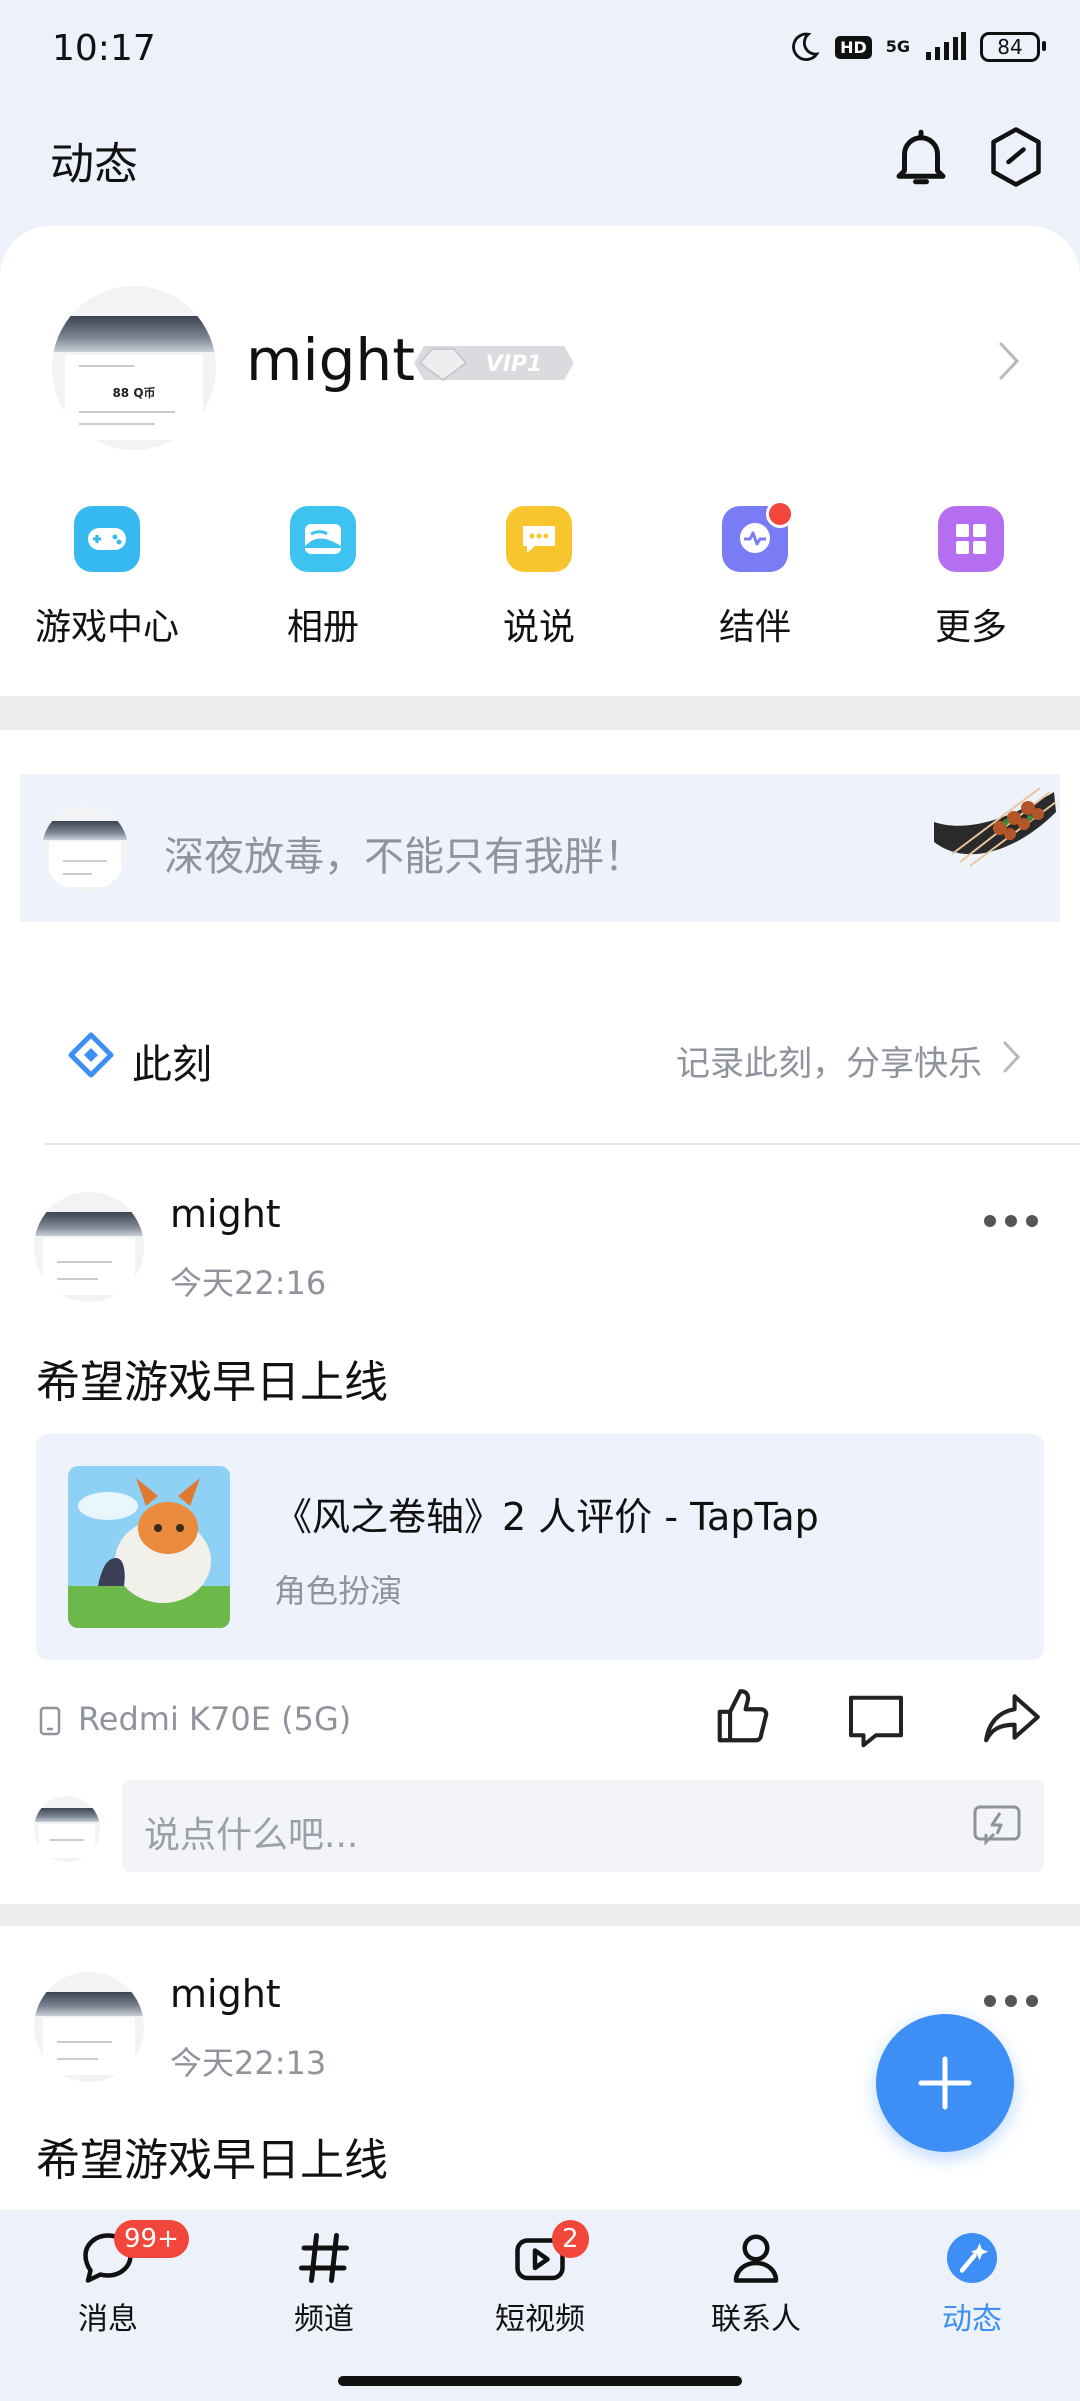  Describe the element at coordinates (1012, 1717) in the screenshot. I see `share-icon` at that location.